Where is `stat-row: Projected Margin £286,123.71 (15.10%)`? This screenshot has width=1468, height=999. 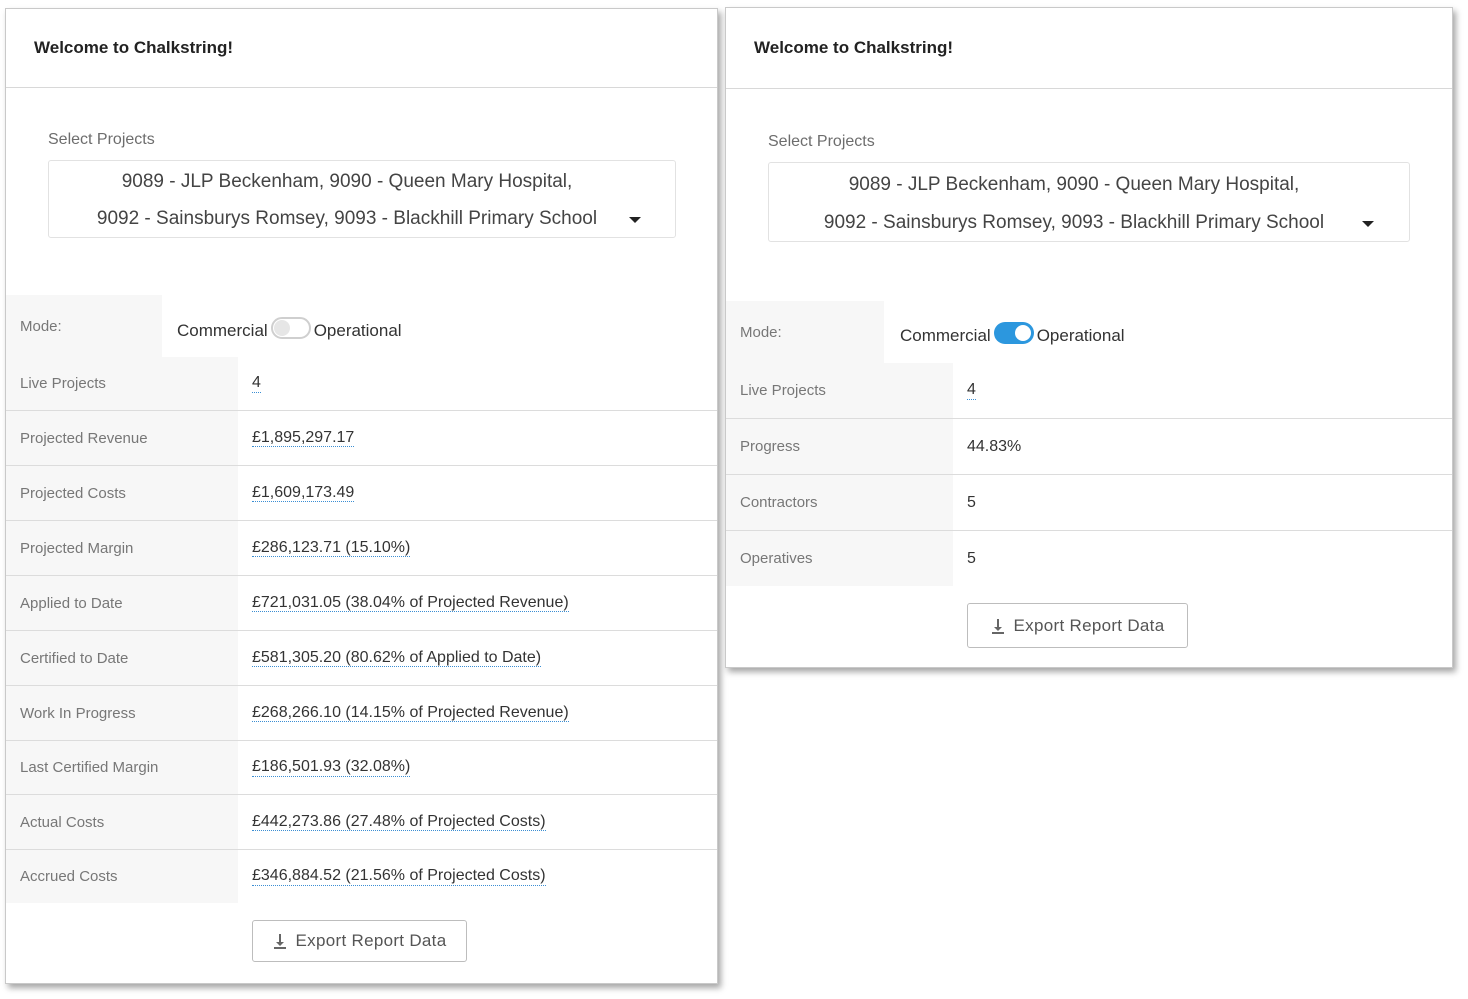
stat-row: Projected Margin £286,123.71 (15.10%) is located at coordinates (361, 548).